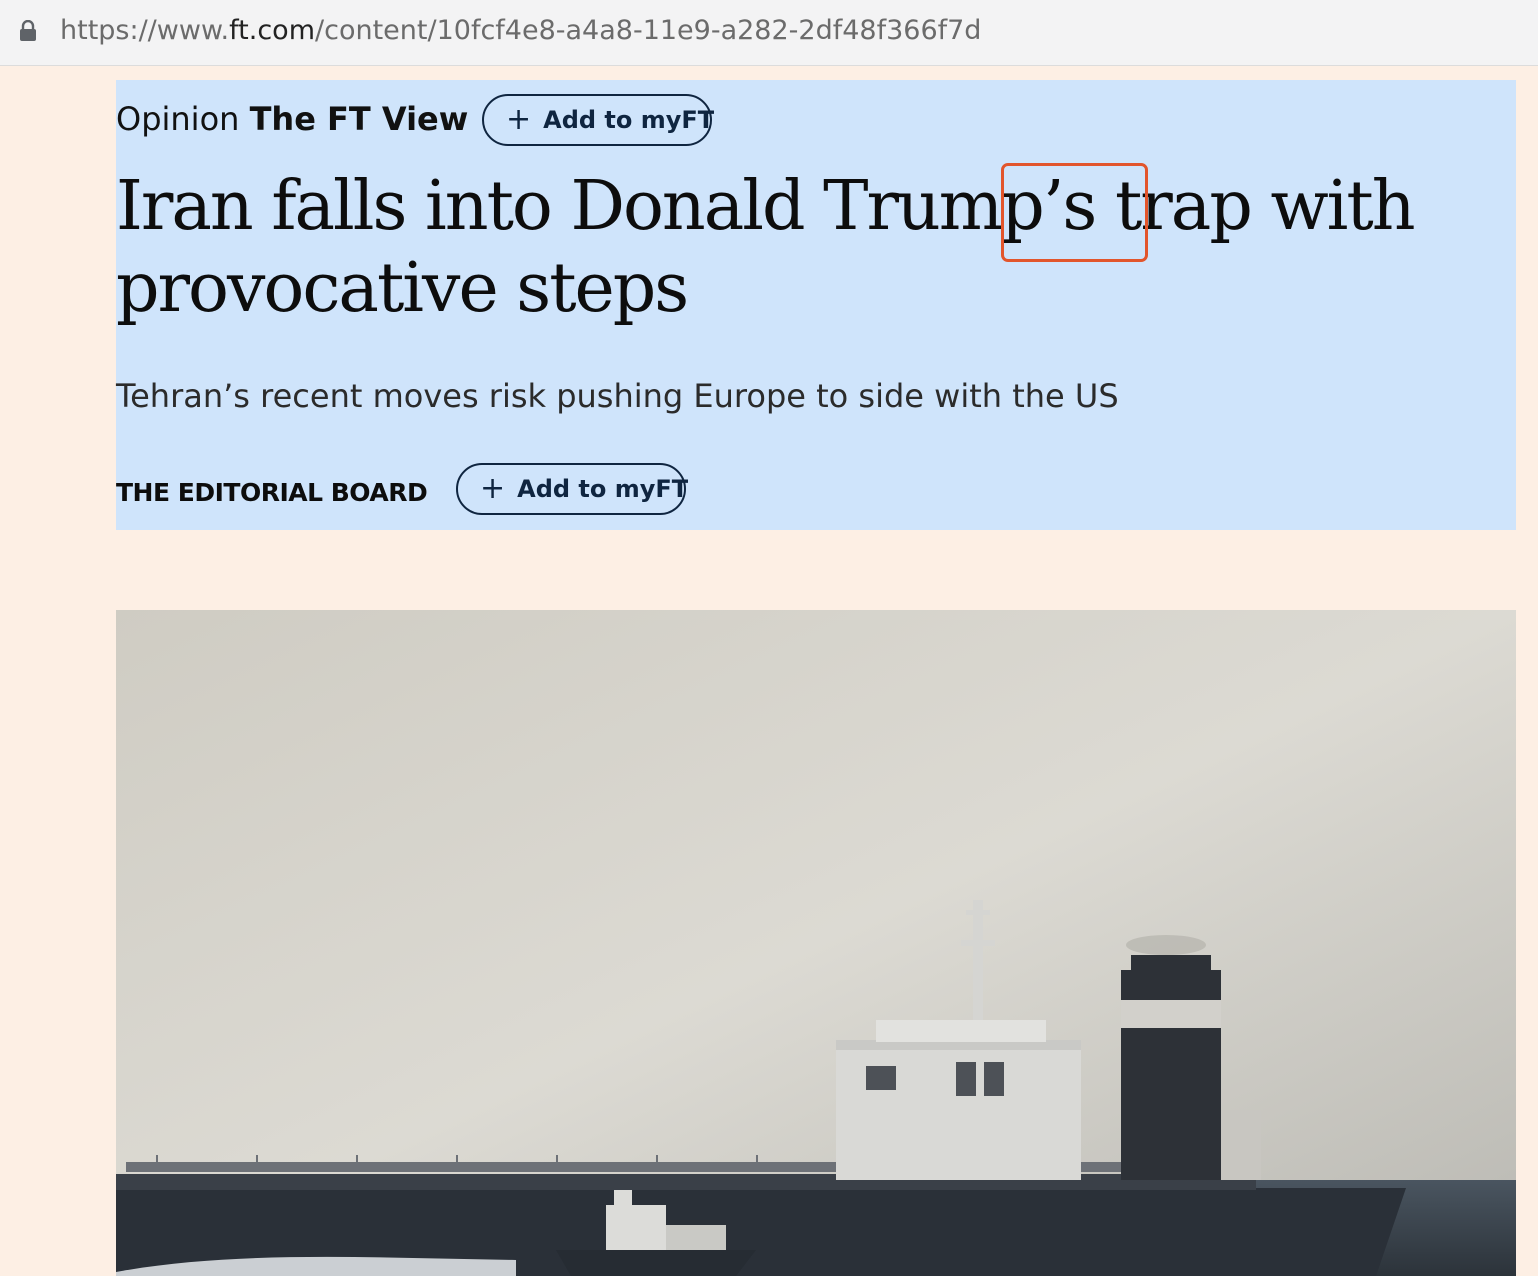 This screenshot has height=1276, width=1538. I want to click on kicker-series-link: The FT View, so click(359, 119).